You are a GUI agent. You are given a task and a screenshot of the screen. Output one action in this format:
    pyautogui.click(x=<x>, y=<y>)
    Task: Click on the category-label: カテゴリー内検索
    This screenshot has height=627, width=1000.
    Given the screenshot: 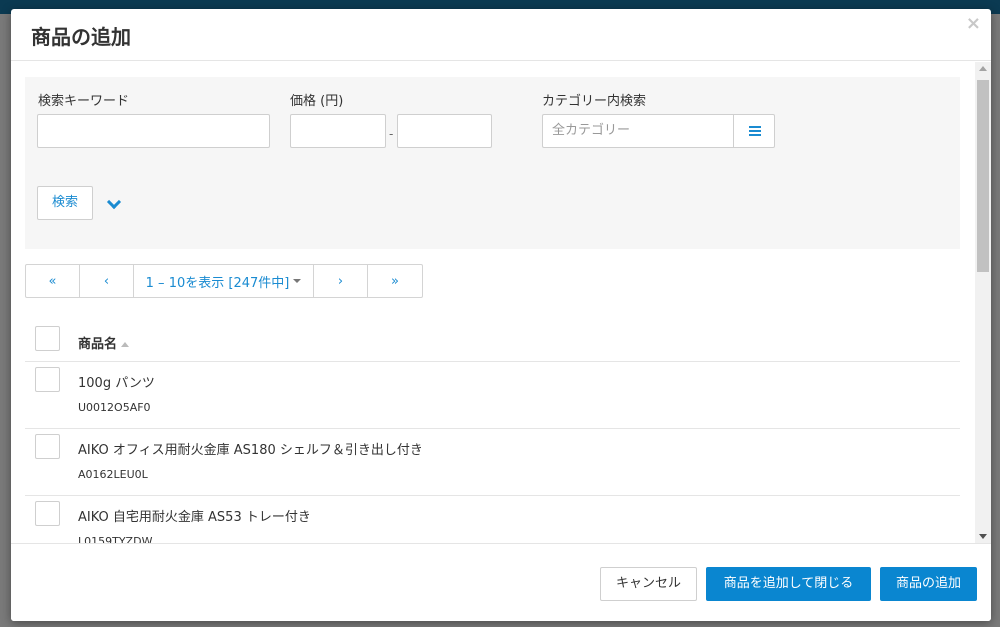 What is the action you would take?
    pyautogui.click(x=594, y=101)
    